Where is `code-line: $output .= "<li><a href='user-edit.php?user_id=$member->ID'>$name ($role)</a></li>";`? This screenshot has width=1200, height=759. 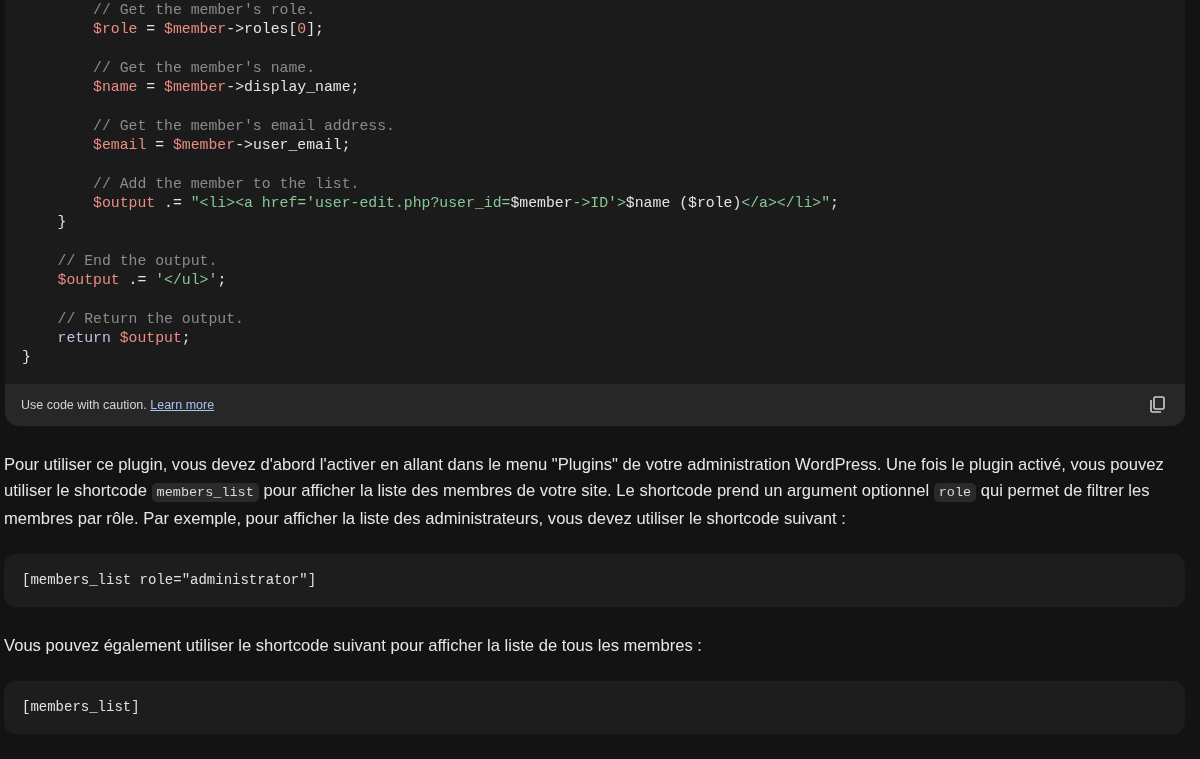
code-line: $output .= "<li><a href='user-edit.php?user_id=$member->ID'>$name ($role)</a></li>"; is located at coordinates (466, 203).